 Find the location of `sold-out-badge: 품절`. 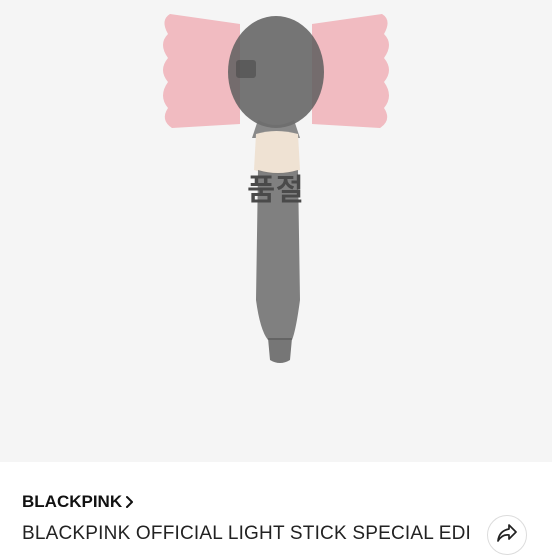

sold-out-badge: 품절 is located at coordinates (276, 190).